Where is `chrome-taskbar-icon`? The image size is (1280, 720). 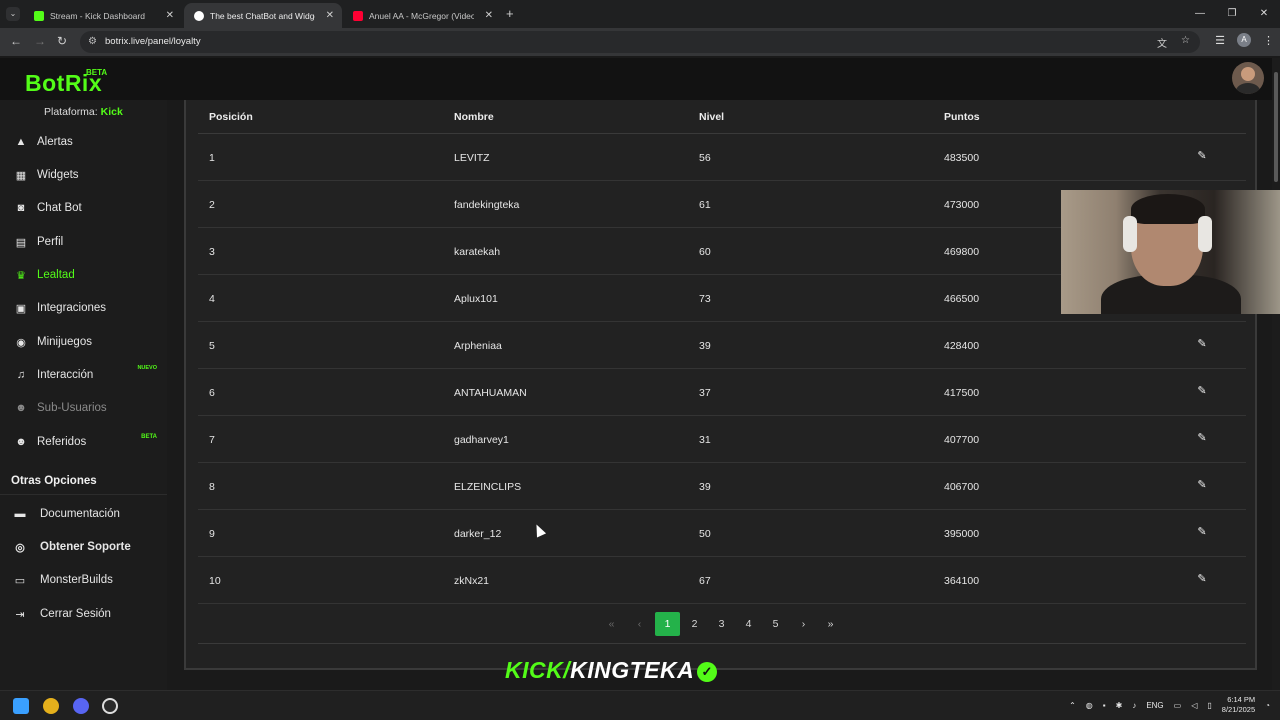
chrome-taskbar-icon is located at coordinates (51, 706).